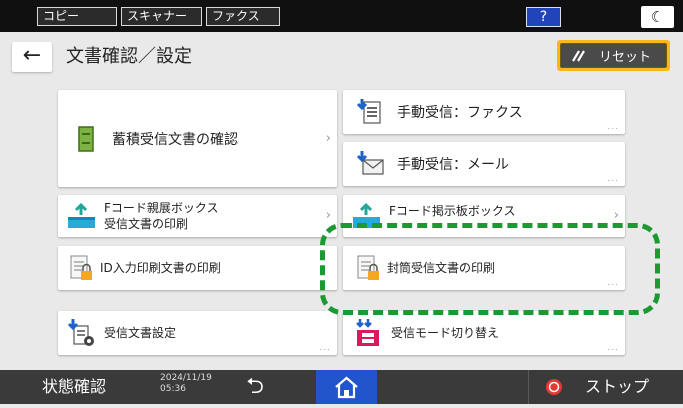 The width and height of the screenshot is (683, 408). I want to click on stored-documents-label: 蓄積受信文書の確認, so click(175, 139).